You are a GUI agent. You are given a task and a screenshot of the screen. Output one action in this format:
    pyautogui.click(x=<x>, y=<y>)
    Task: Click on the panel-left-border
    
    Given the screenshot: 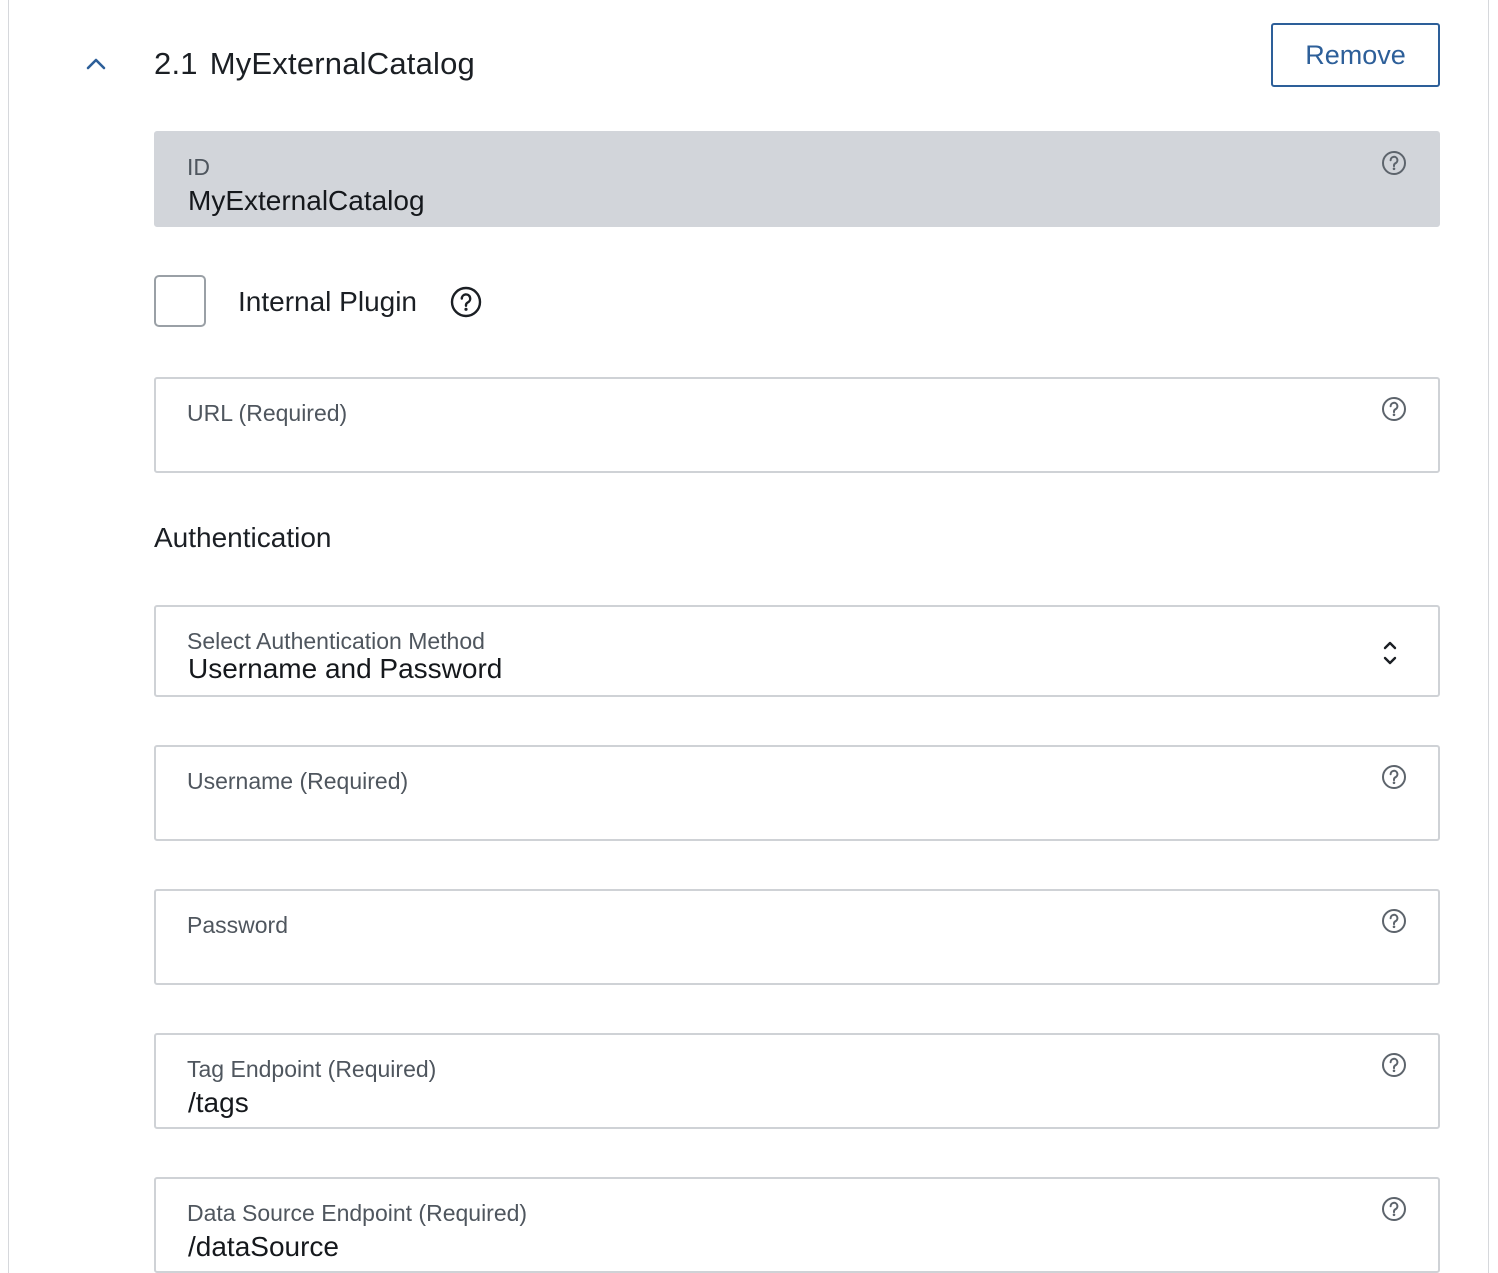 What is the action you would take?
    pyautogui.click(x=8, y=636)
    